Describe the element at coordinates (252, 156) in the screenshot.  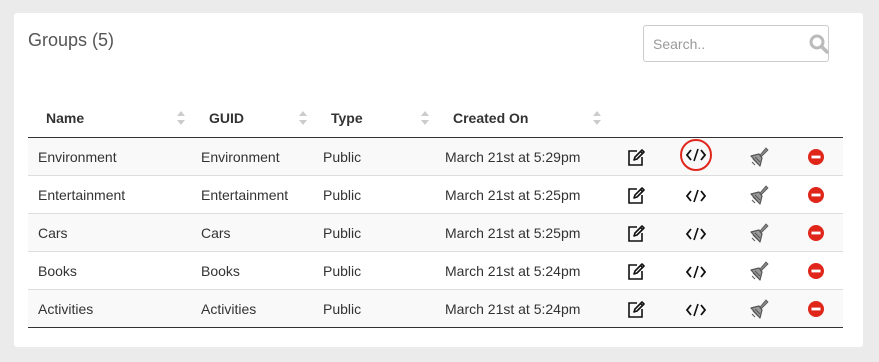
I see `cell-guid: Environment` at that location.